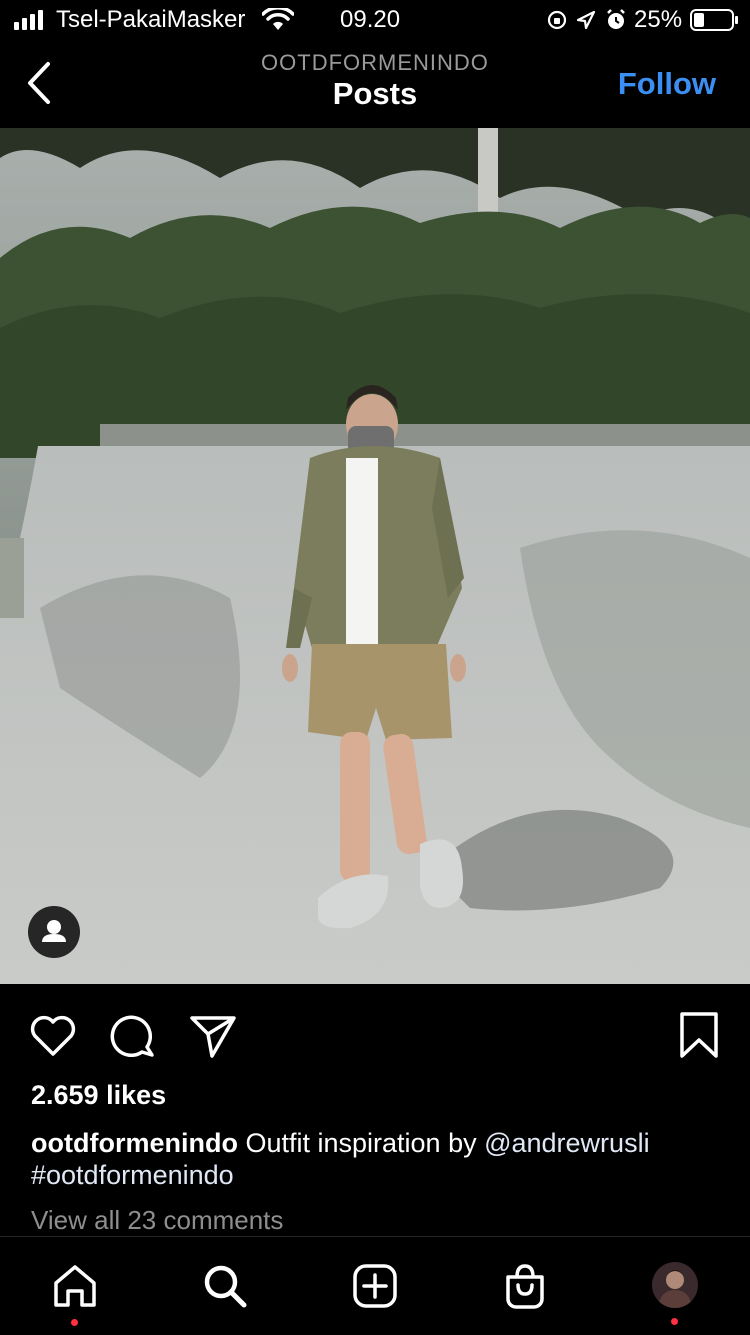 This screenshot has height=1335, width=750. What do you see at coordinates (28, 20) in the screenshot?
I see `signal-icon` at bounding box center [28, 20].